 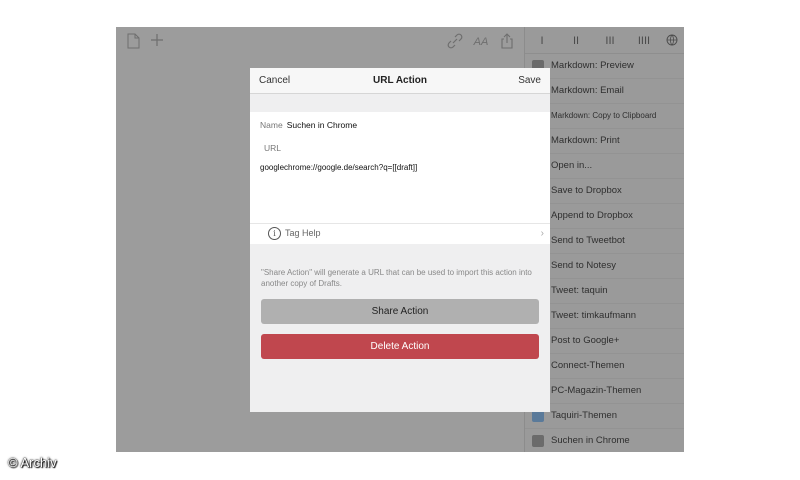 I want to click on dialog-footer-space, so click(x=400, y=388).